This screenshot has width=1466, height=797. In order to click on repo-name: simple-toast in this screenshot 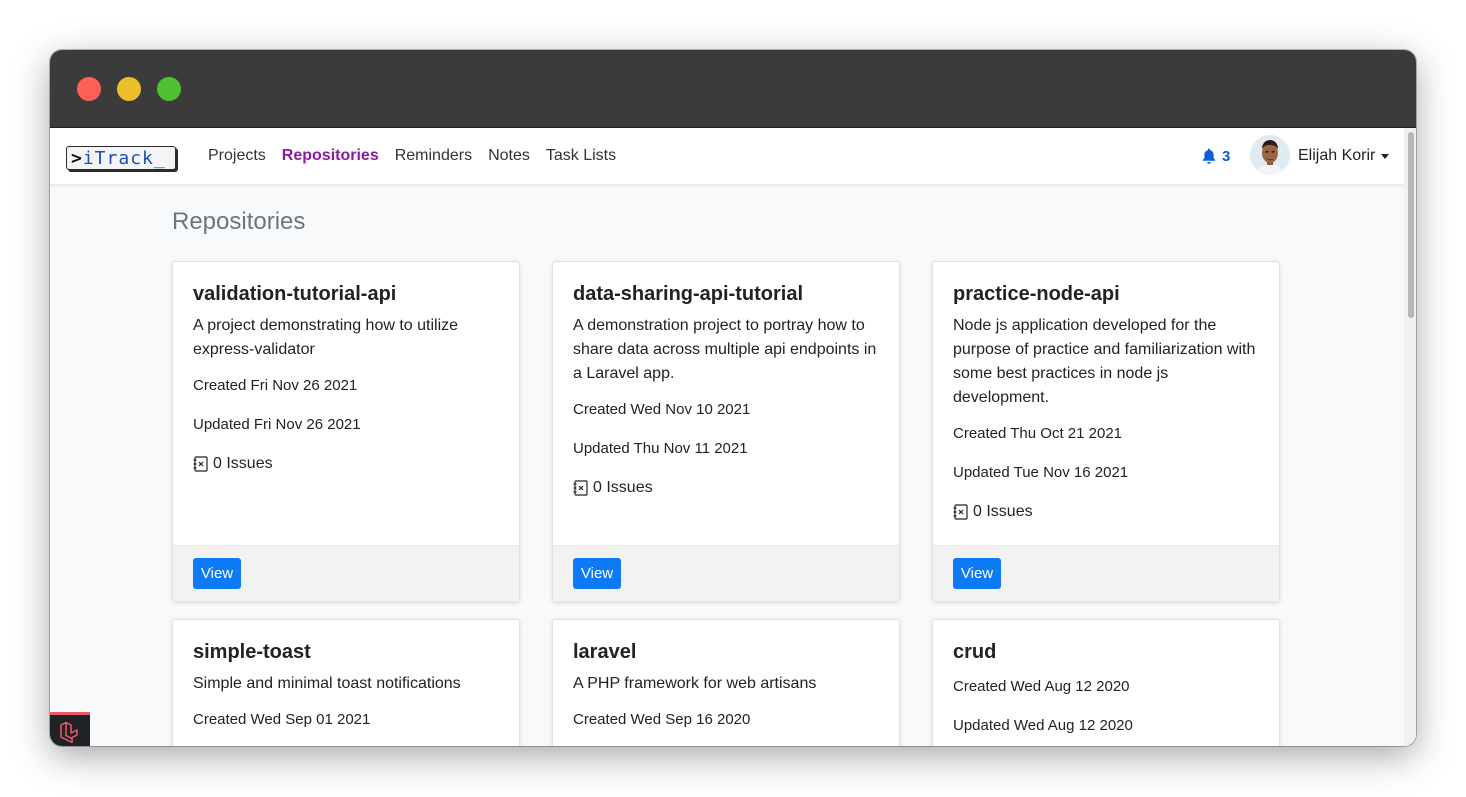, I will do `click(252, 652)`.